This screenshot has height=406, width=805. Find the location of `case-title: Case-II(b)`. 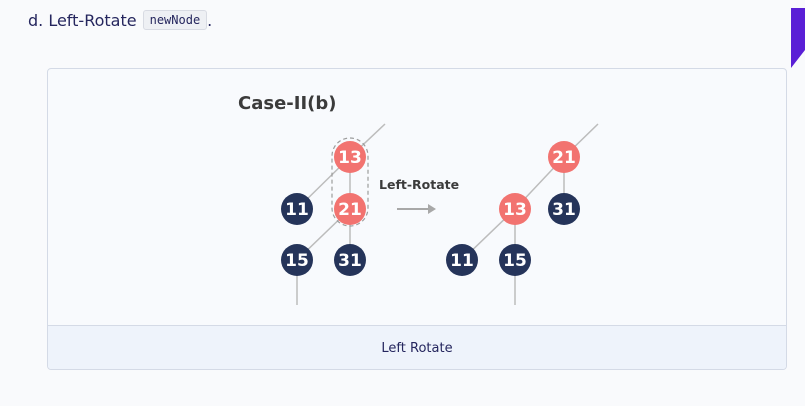

case-title: Case-II(b) is located at coordinates (287, 103).